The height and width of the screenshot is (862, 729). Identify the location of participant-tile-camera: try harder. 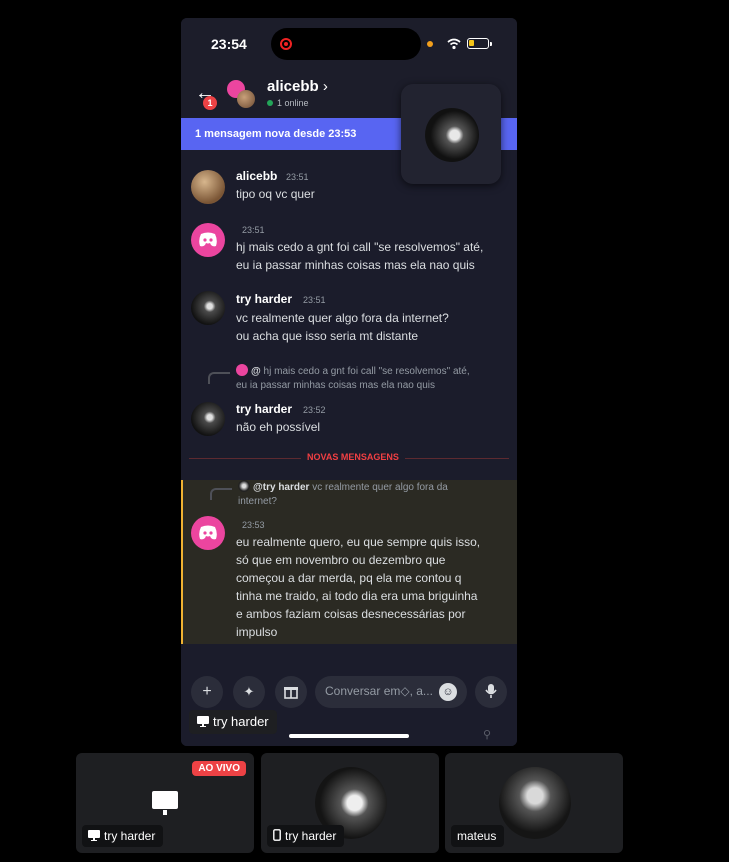
(350, 803).